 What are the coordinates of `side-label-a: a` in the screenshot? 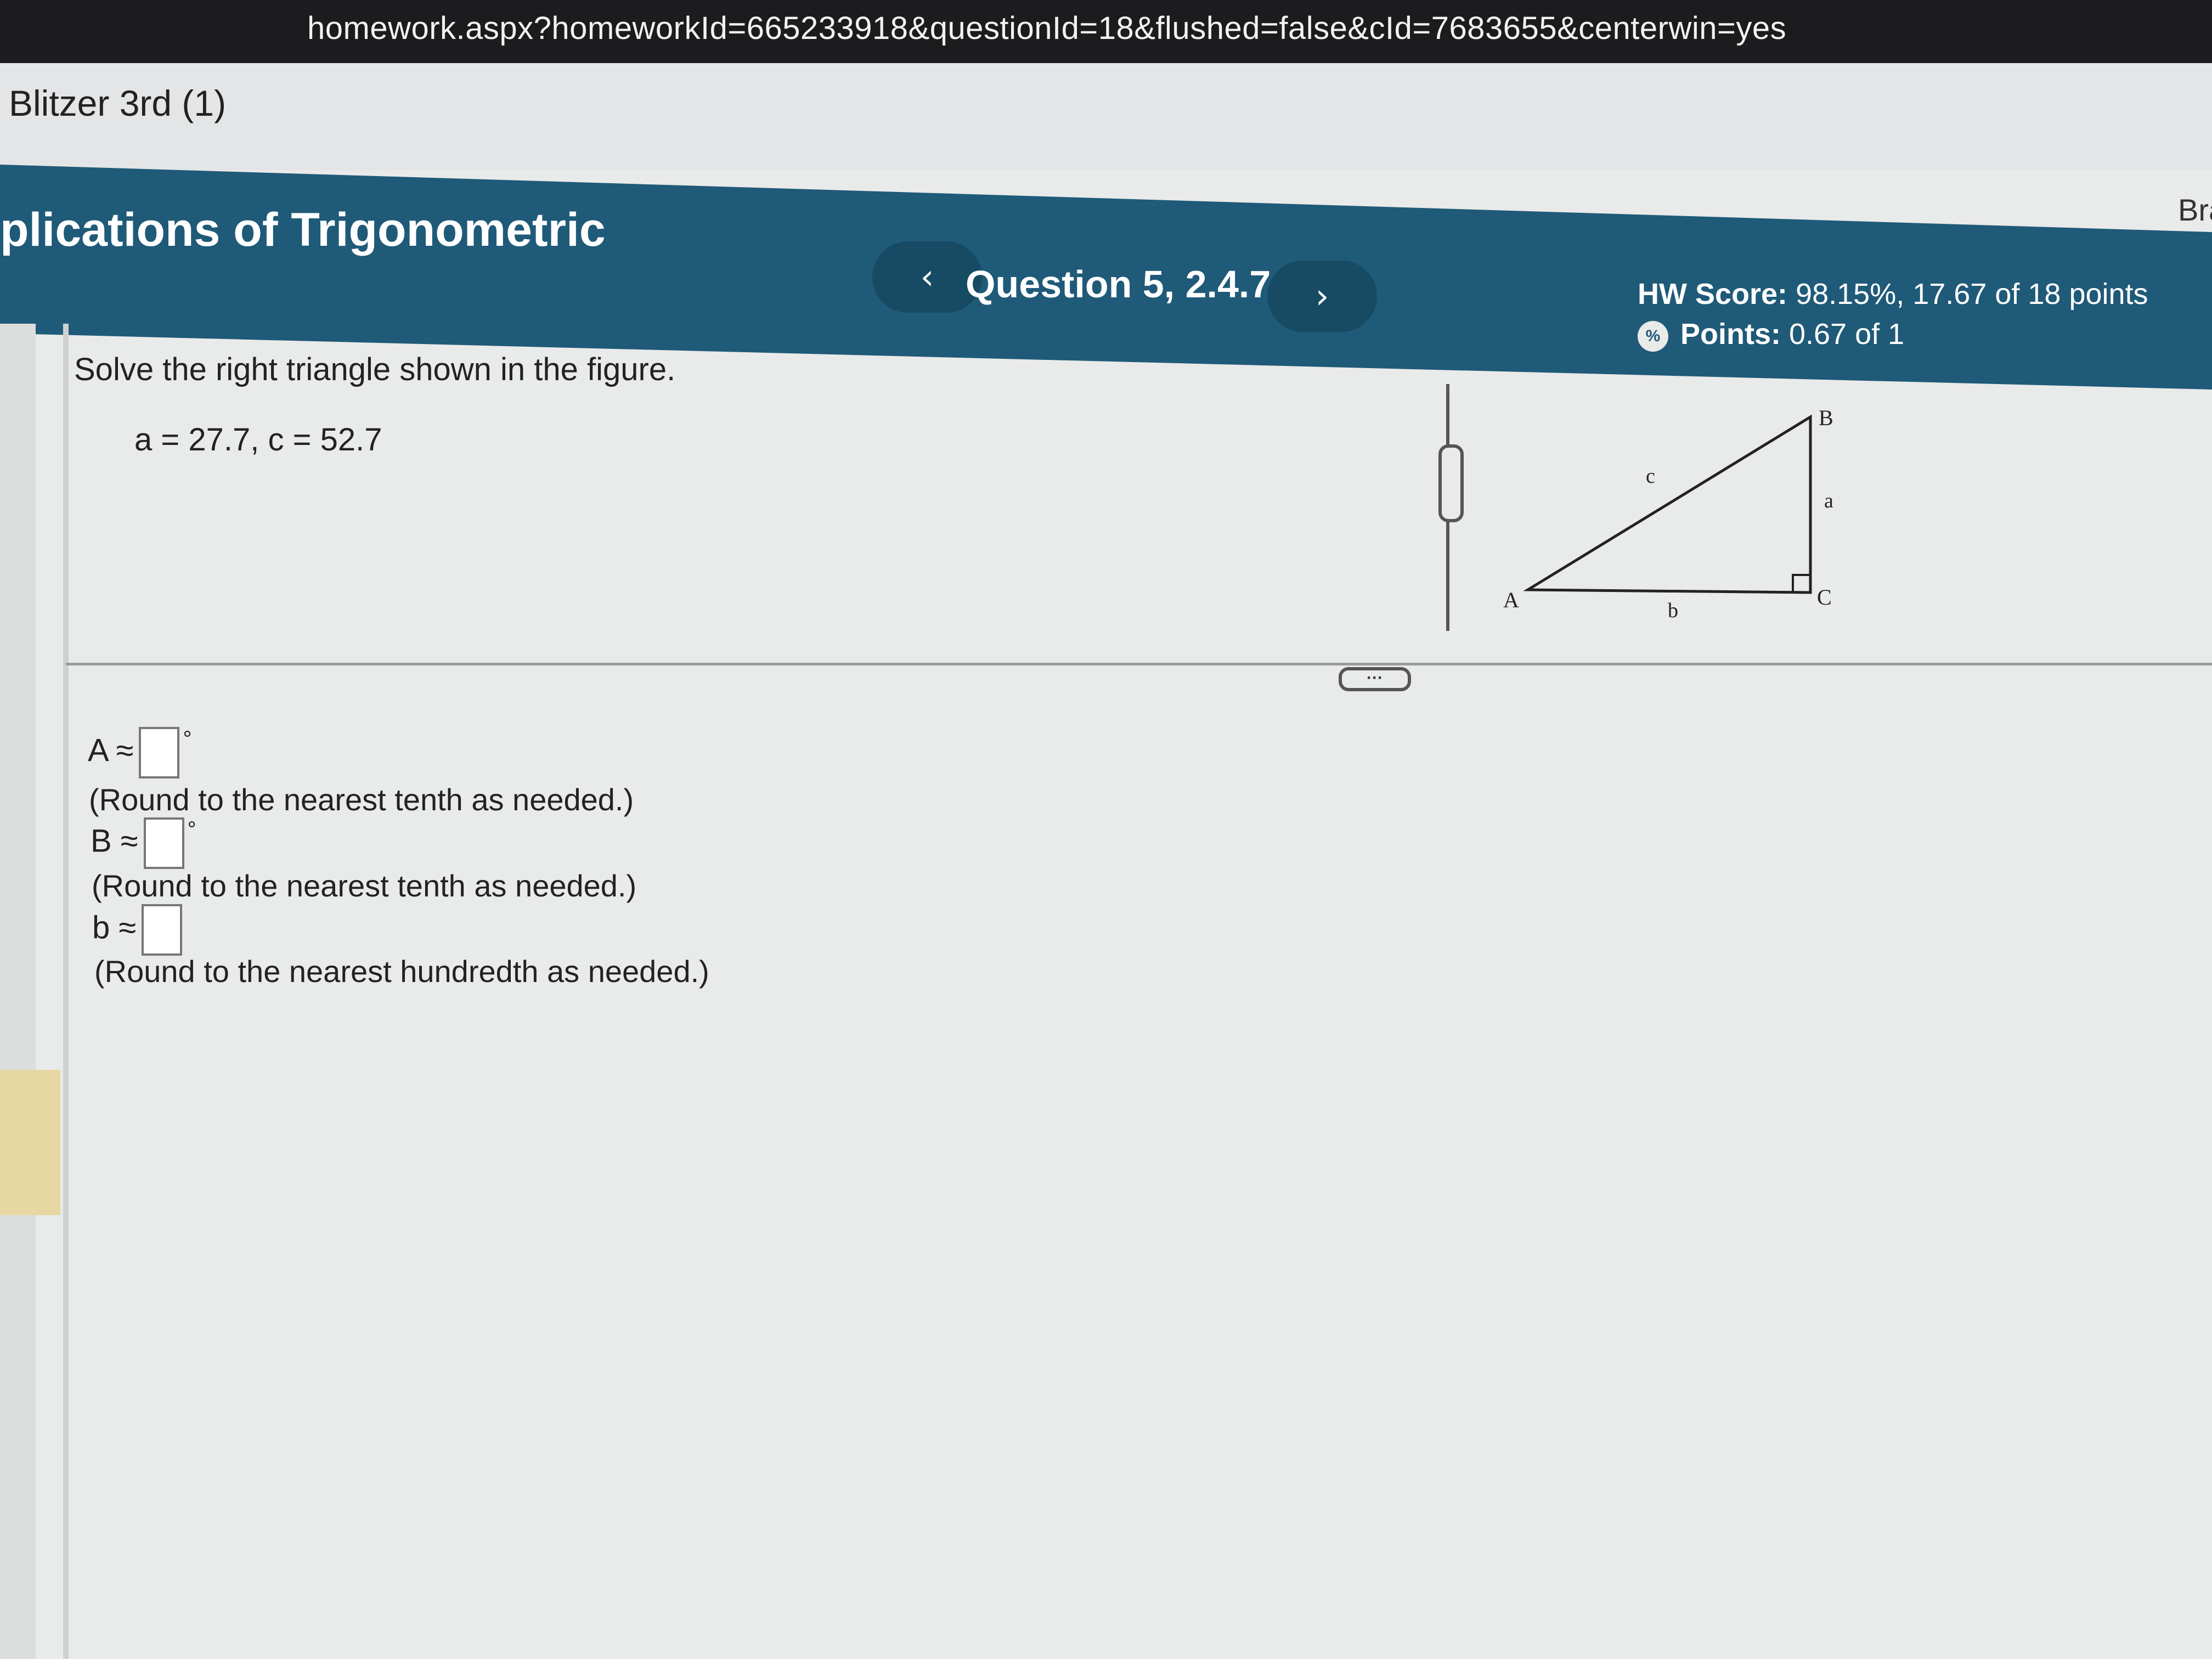 It's located at (1829, 501).